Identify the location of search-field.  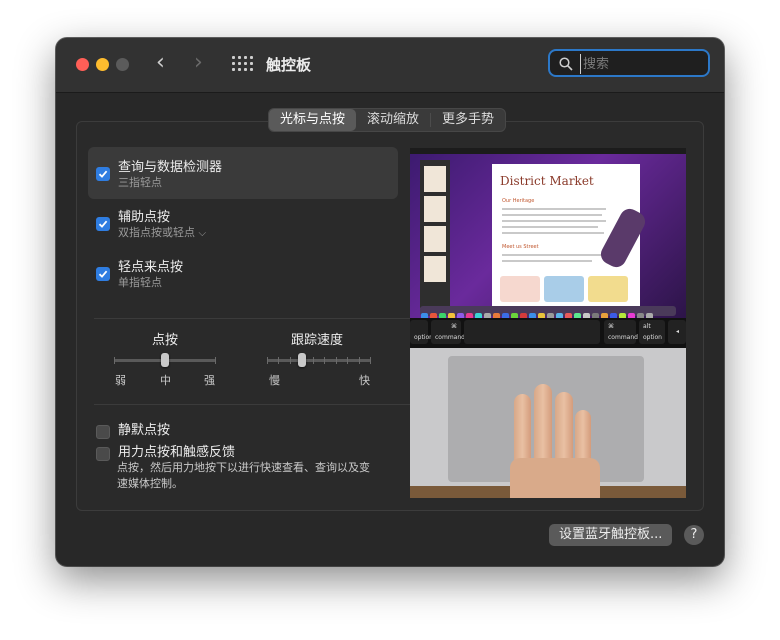
(629, 63).